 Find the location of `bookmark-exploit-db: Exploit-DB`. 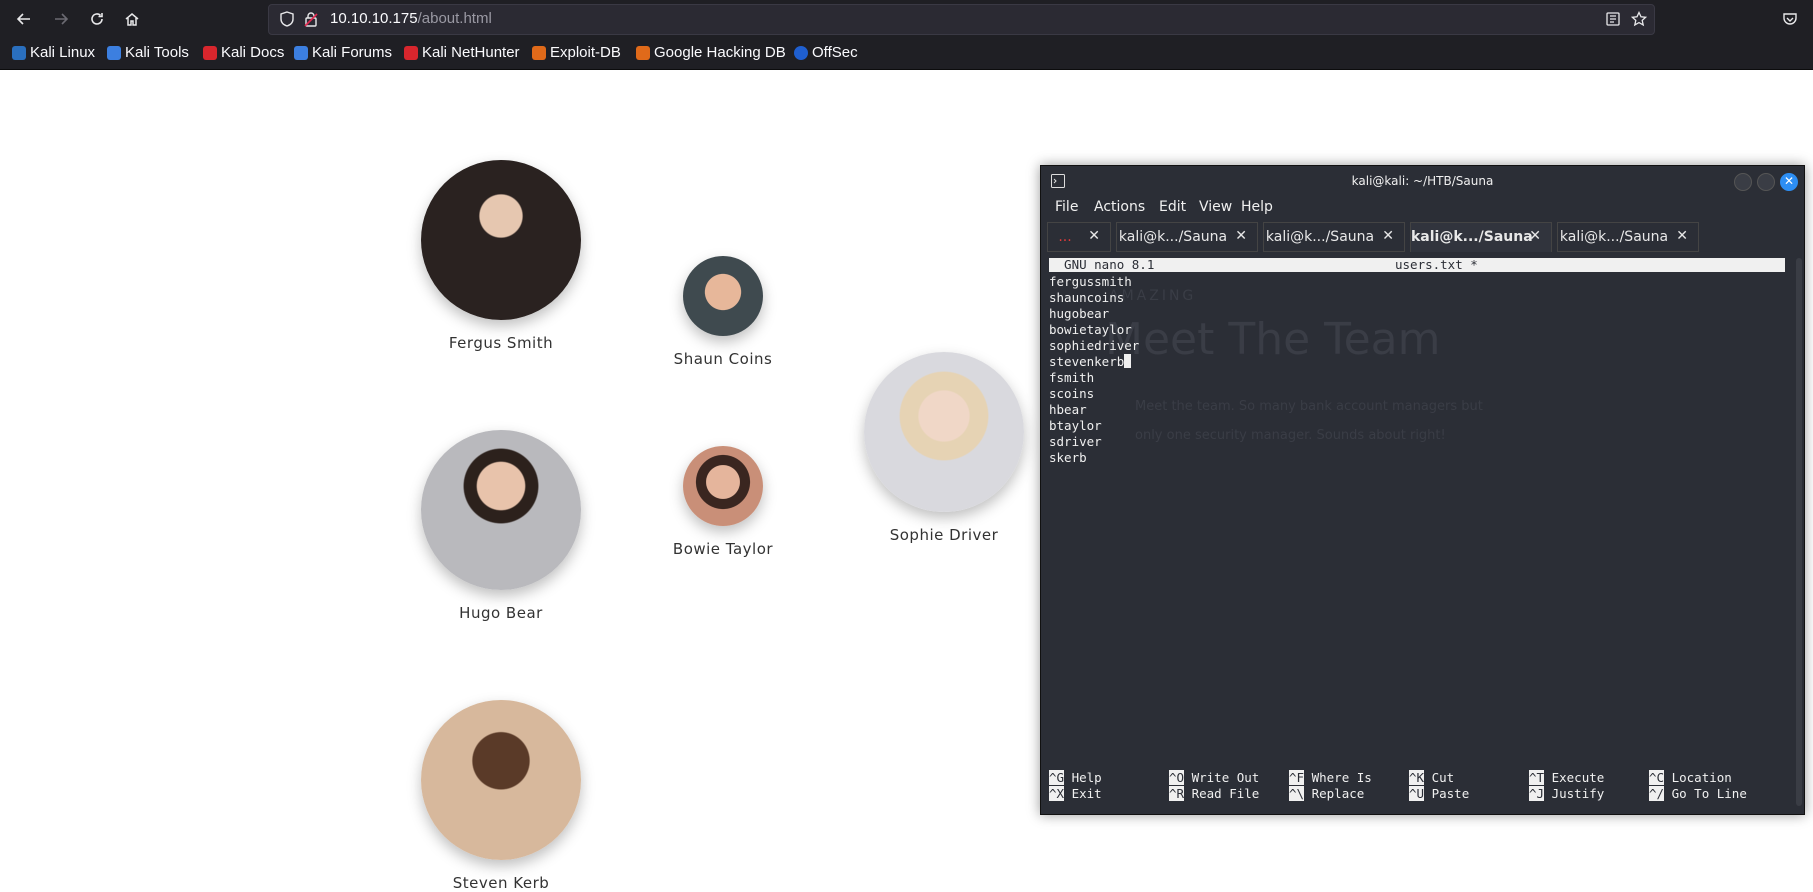

bookmark-exploit-db: Exploit-DB is located at coordinates (576, 52).